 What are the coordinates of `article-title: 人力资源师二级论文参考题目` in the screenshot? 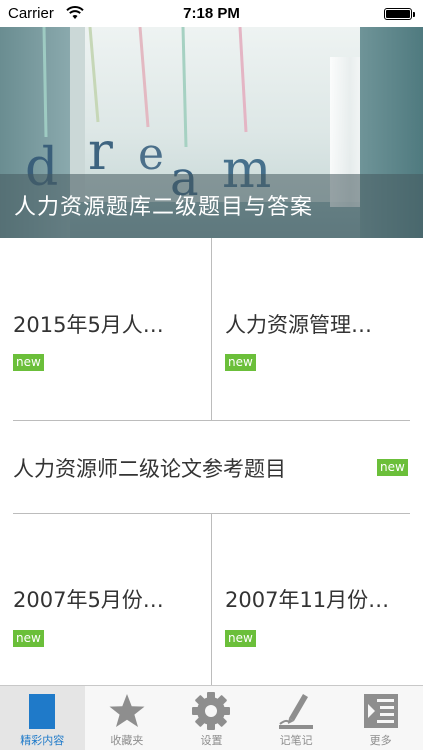 It's located at (149, 469).